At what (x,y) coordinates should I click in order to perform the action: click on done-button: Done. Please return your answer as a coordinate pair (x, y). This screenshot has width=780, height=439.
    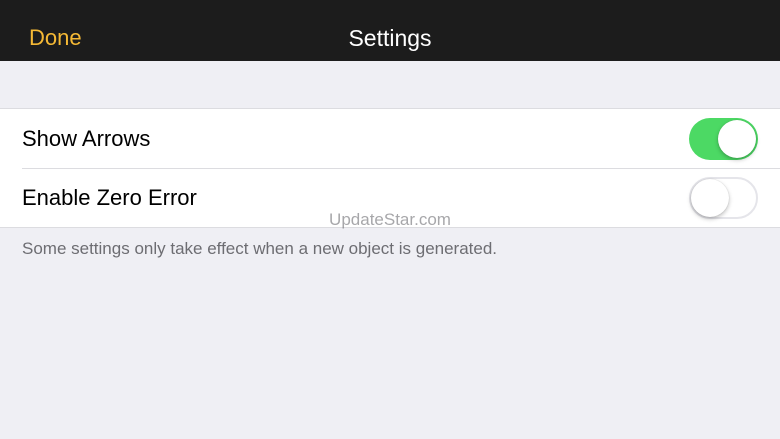
    Looking at the image, I should click on (55, 30).